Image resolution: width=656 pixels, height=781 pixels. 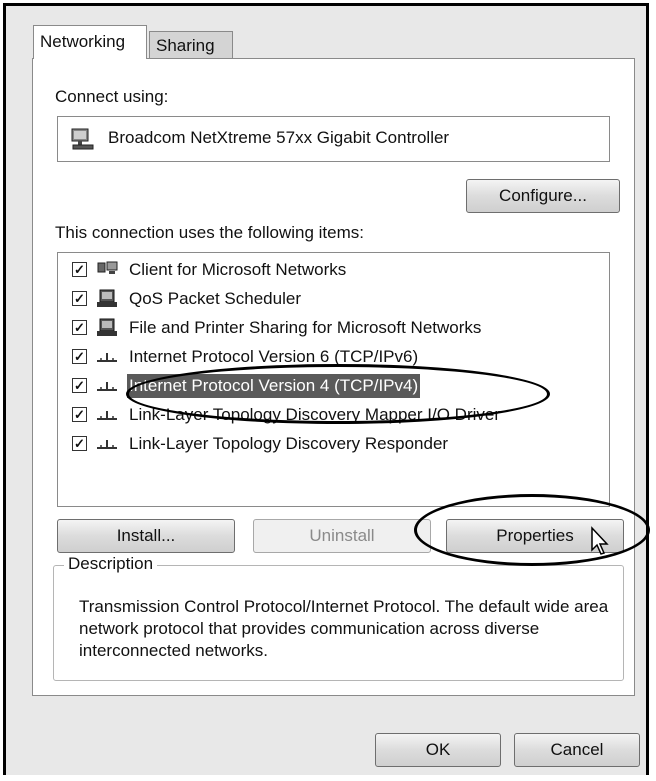 What do you see at coordinates (90, 42) in the screenshot?
I see `tab-networking: Networking` at bounding box center [90, 42].